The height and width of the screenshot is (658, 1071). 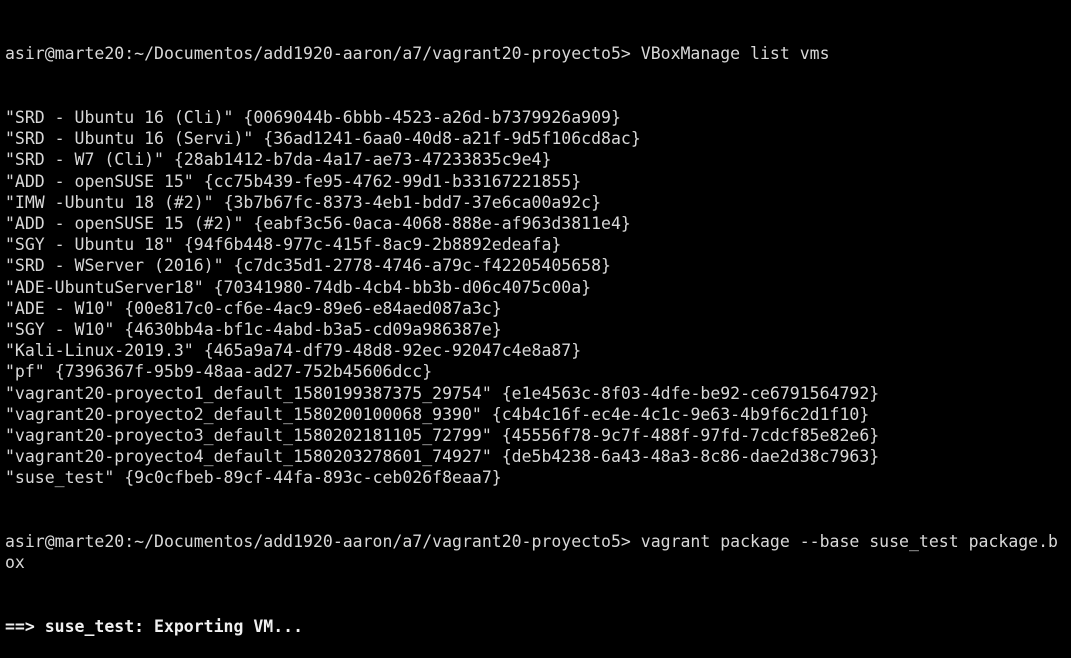 I want to click on vm-name: "SGY - Ubuntu 18", so click(x=89, y=245).